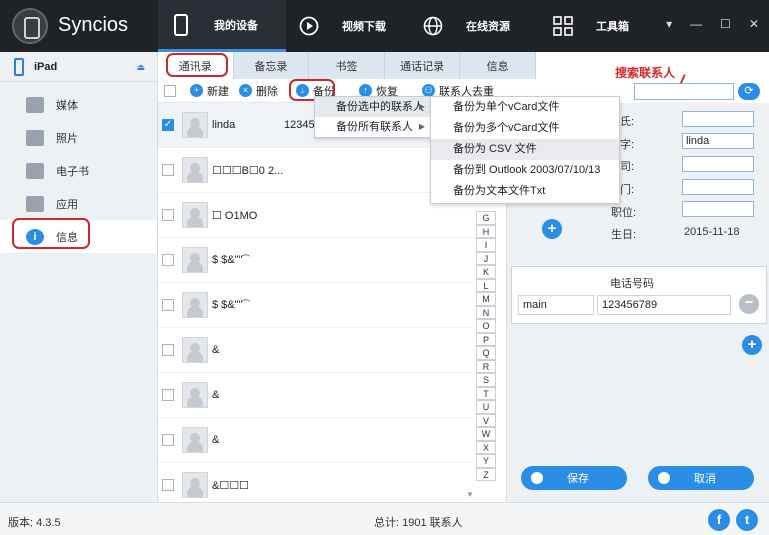 The image size is (769, 535). What do you see at coordinates (486, 245) in the screenshot?
I see `alphabet-letter: I` at bounding box center [486, 245].